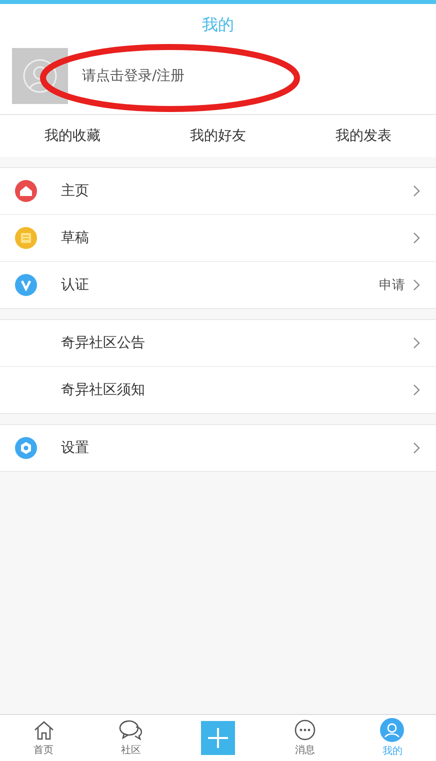 Image resolution: width=436 pixels, height=761 pixels. Describe the element at coordinates (305, 730) in the screenshot. I see `message-icon` at that location.